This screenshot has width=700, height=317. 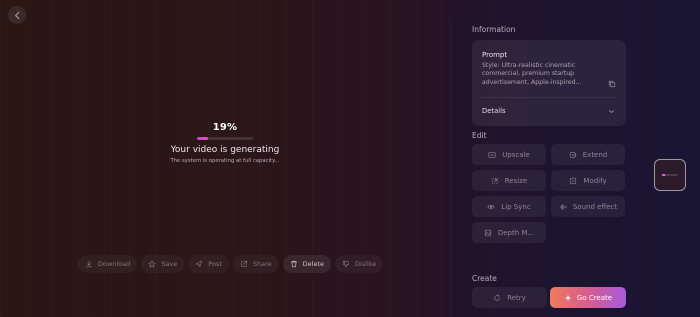 What do you see at coordinates (114, 264) in the screenshot?
I see `download-label: Download` at bounding box center [114, 264].